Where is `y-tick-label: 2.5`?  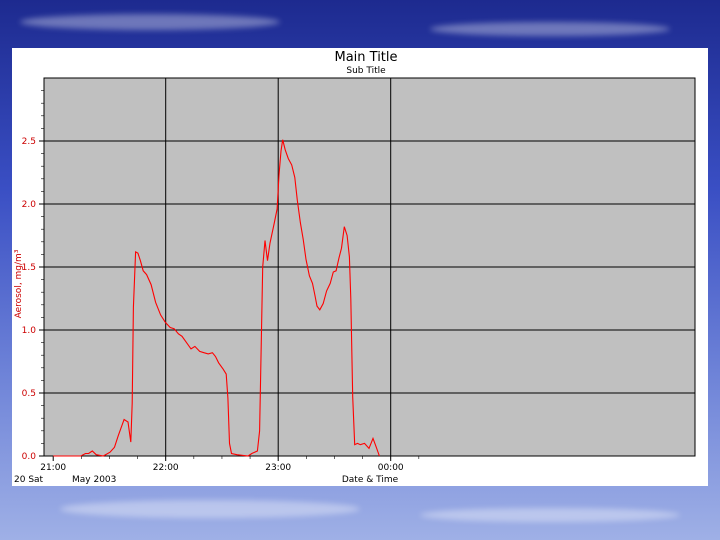 y-tick-label: 2.5 is located at coordinates (29, 142).